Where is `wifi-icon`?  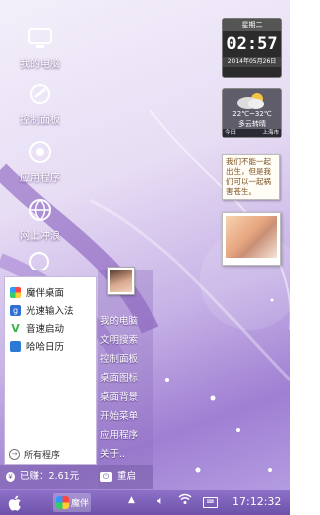 wifi-icon is located at coordinates (185, 499).